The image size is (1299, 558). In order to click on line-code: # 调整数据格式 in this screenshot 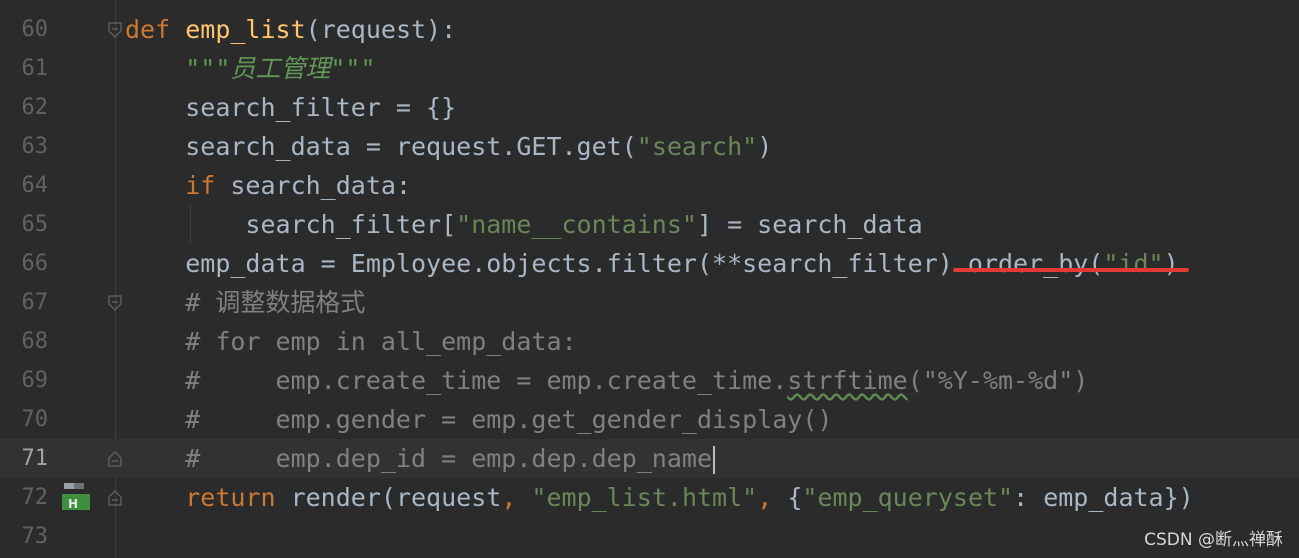, I will do `click(245, 302)`.